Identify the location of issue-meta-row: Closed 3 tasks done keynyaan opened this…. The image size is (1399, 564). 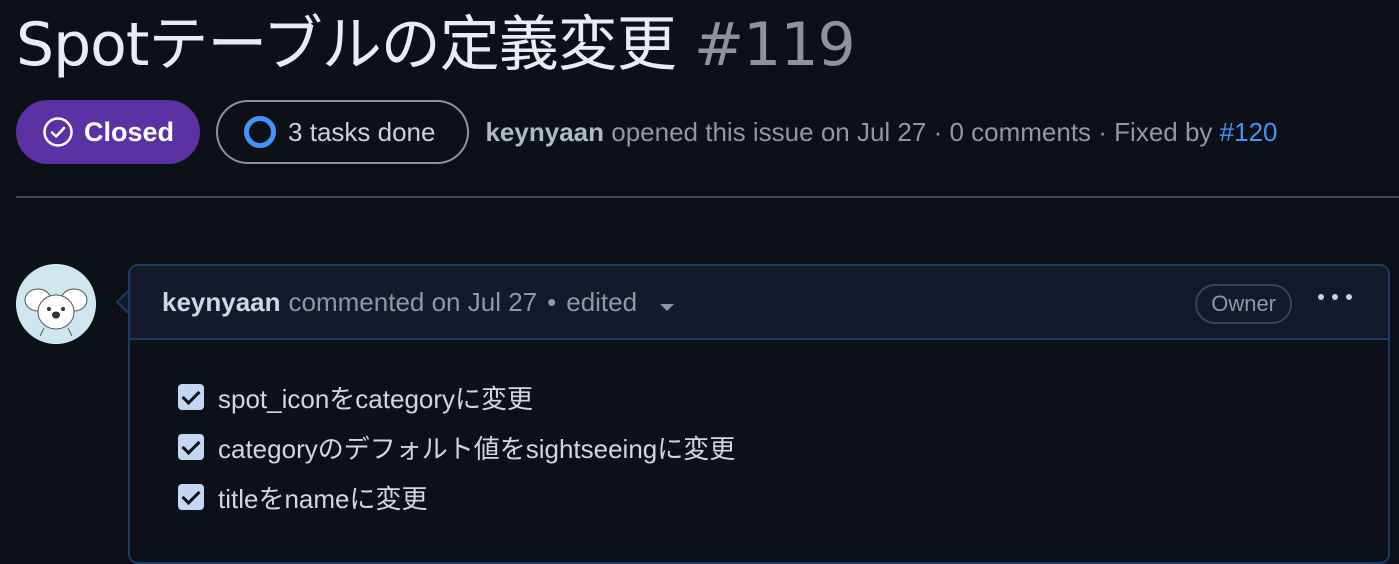
(647, 132).